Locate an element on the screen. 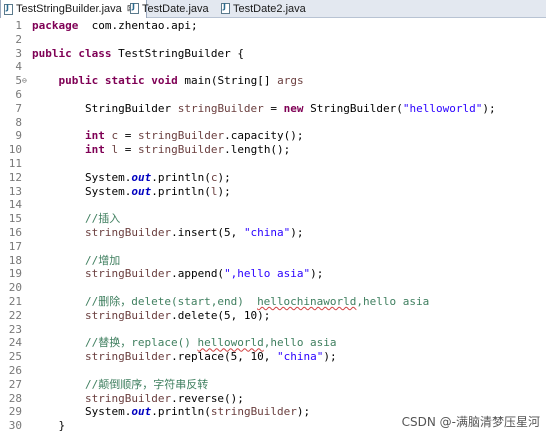 Image resolution: width=546 pixels, height=436 pixels. code-line: 5 ⊖ public static void main(String[] args is located at coordinates (273, 81).